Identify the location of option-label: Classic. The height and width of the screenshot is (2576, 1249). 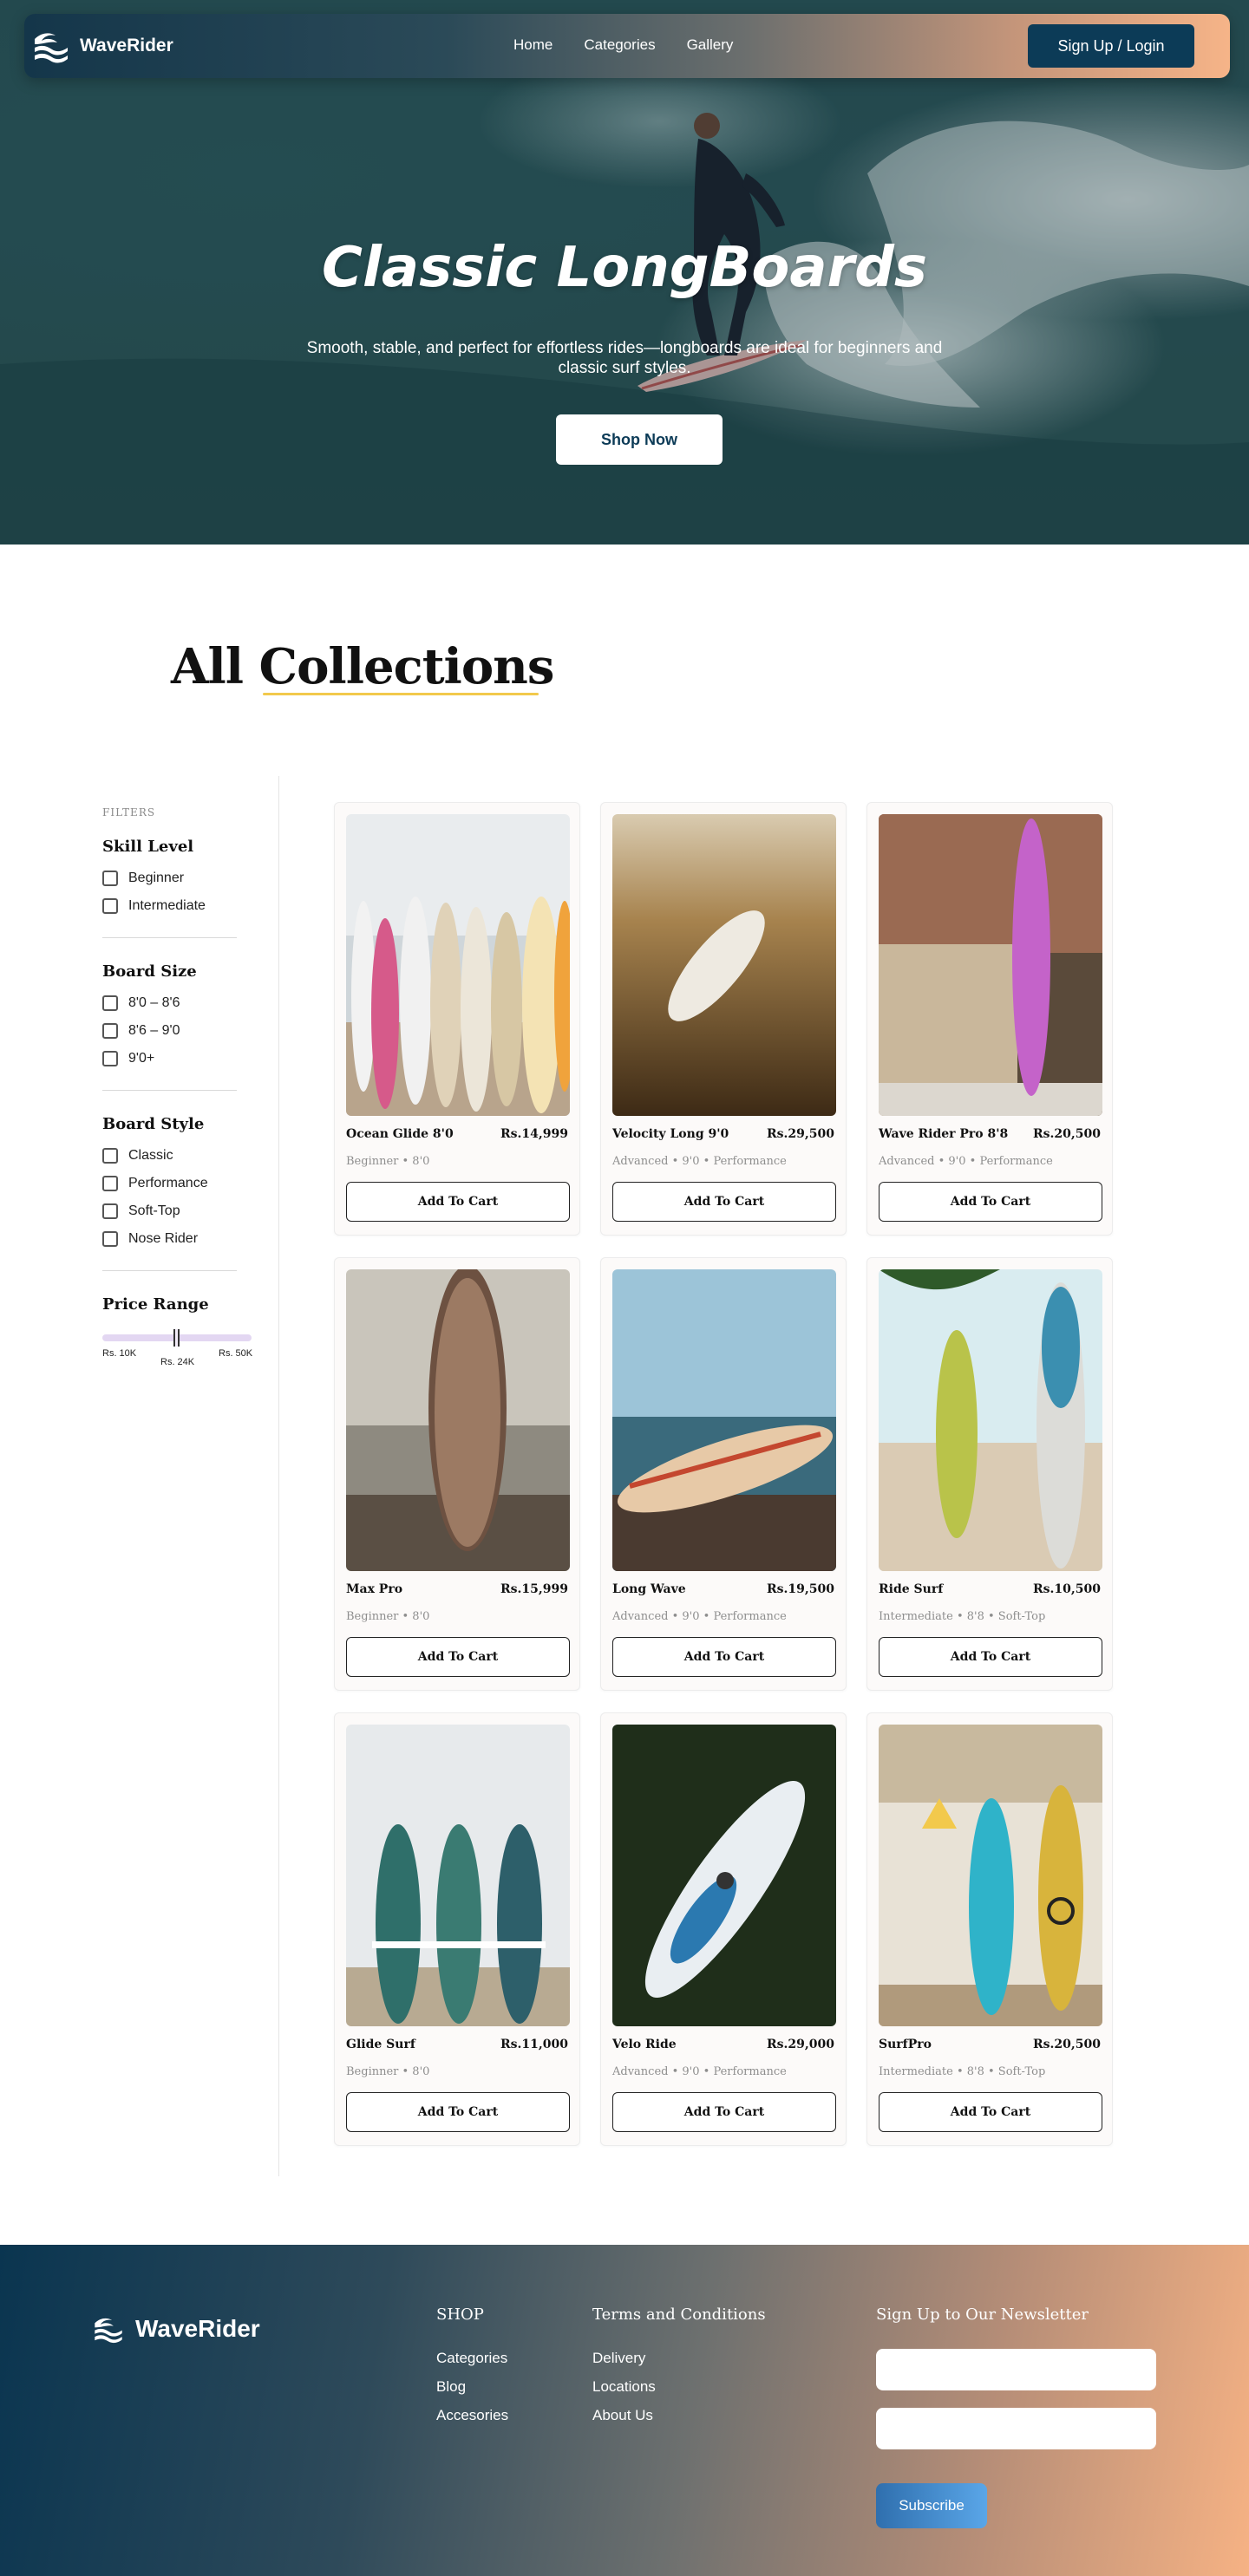
(150, 1156).